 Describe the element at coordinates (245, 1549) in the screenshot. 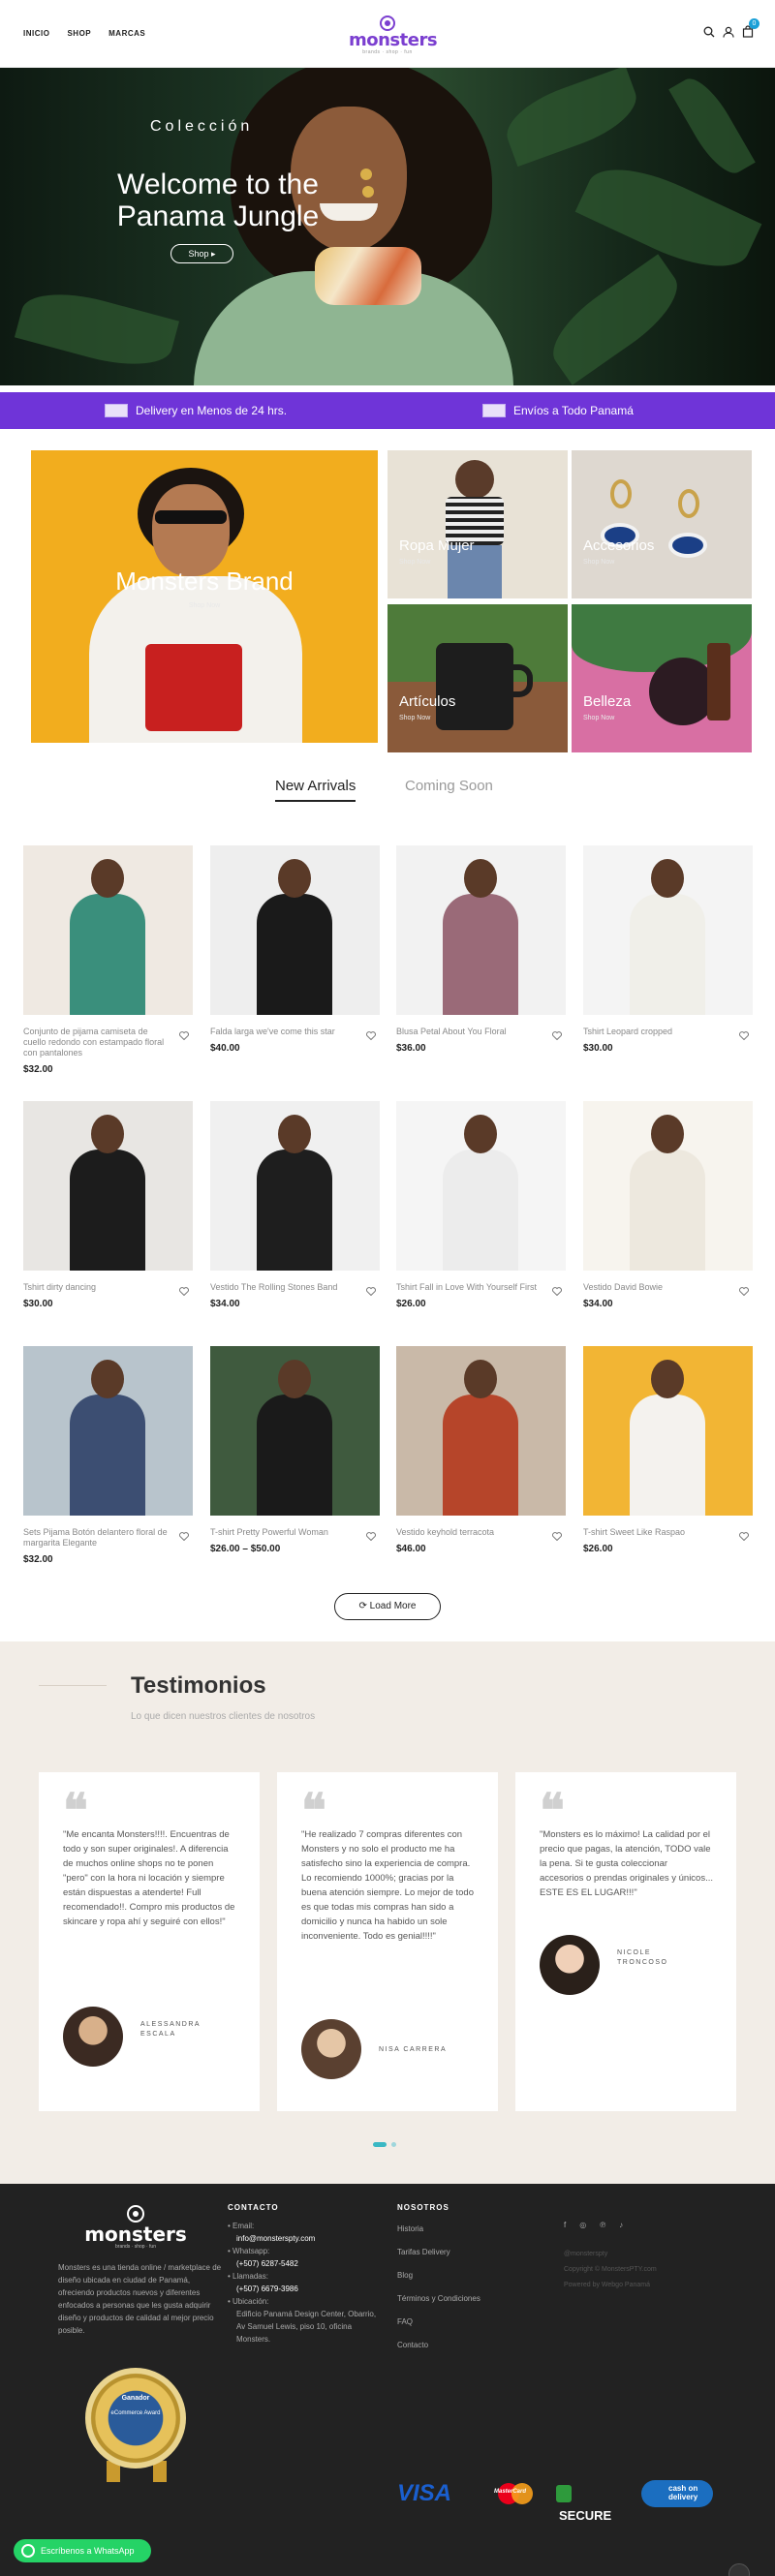

I see `product-price: $26.00 – $50.00` at that location.